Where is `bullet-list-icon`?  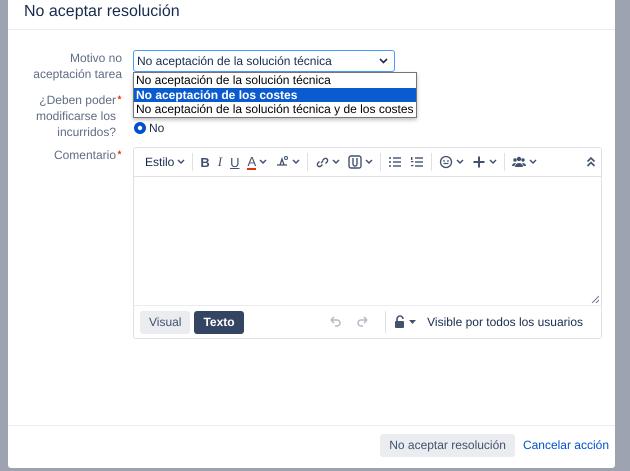 bullet-list-icon is located at coordinates (395, 162).